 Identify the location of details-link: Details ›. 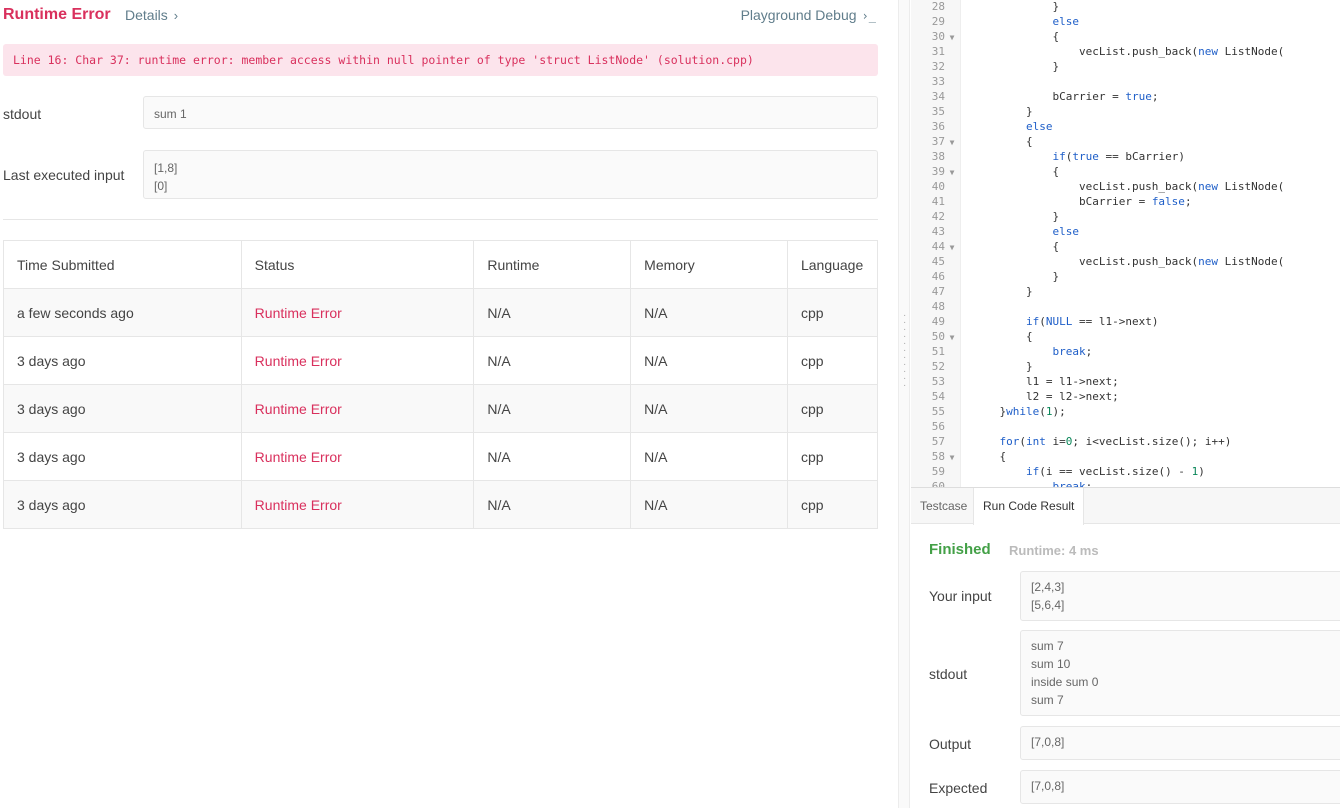
(151, 15).